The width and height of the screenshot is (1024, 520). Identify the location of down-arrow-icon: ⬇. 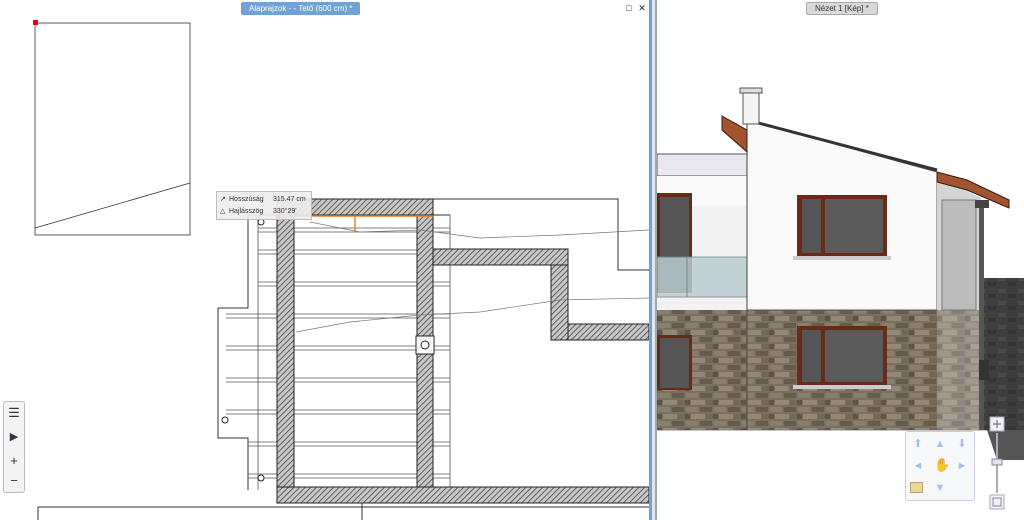
(962, 444).